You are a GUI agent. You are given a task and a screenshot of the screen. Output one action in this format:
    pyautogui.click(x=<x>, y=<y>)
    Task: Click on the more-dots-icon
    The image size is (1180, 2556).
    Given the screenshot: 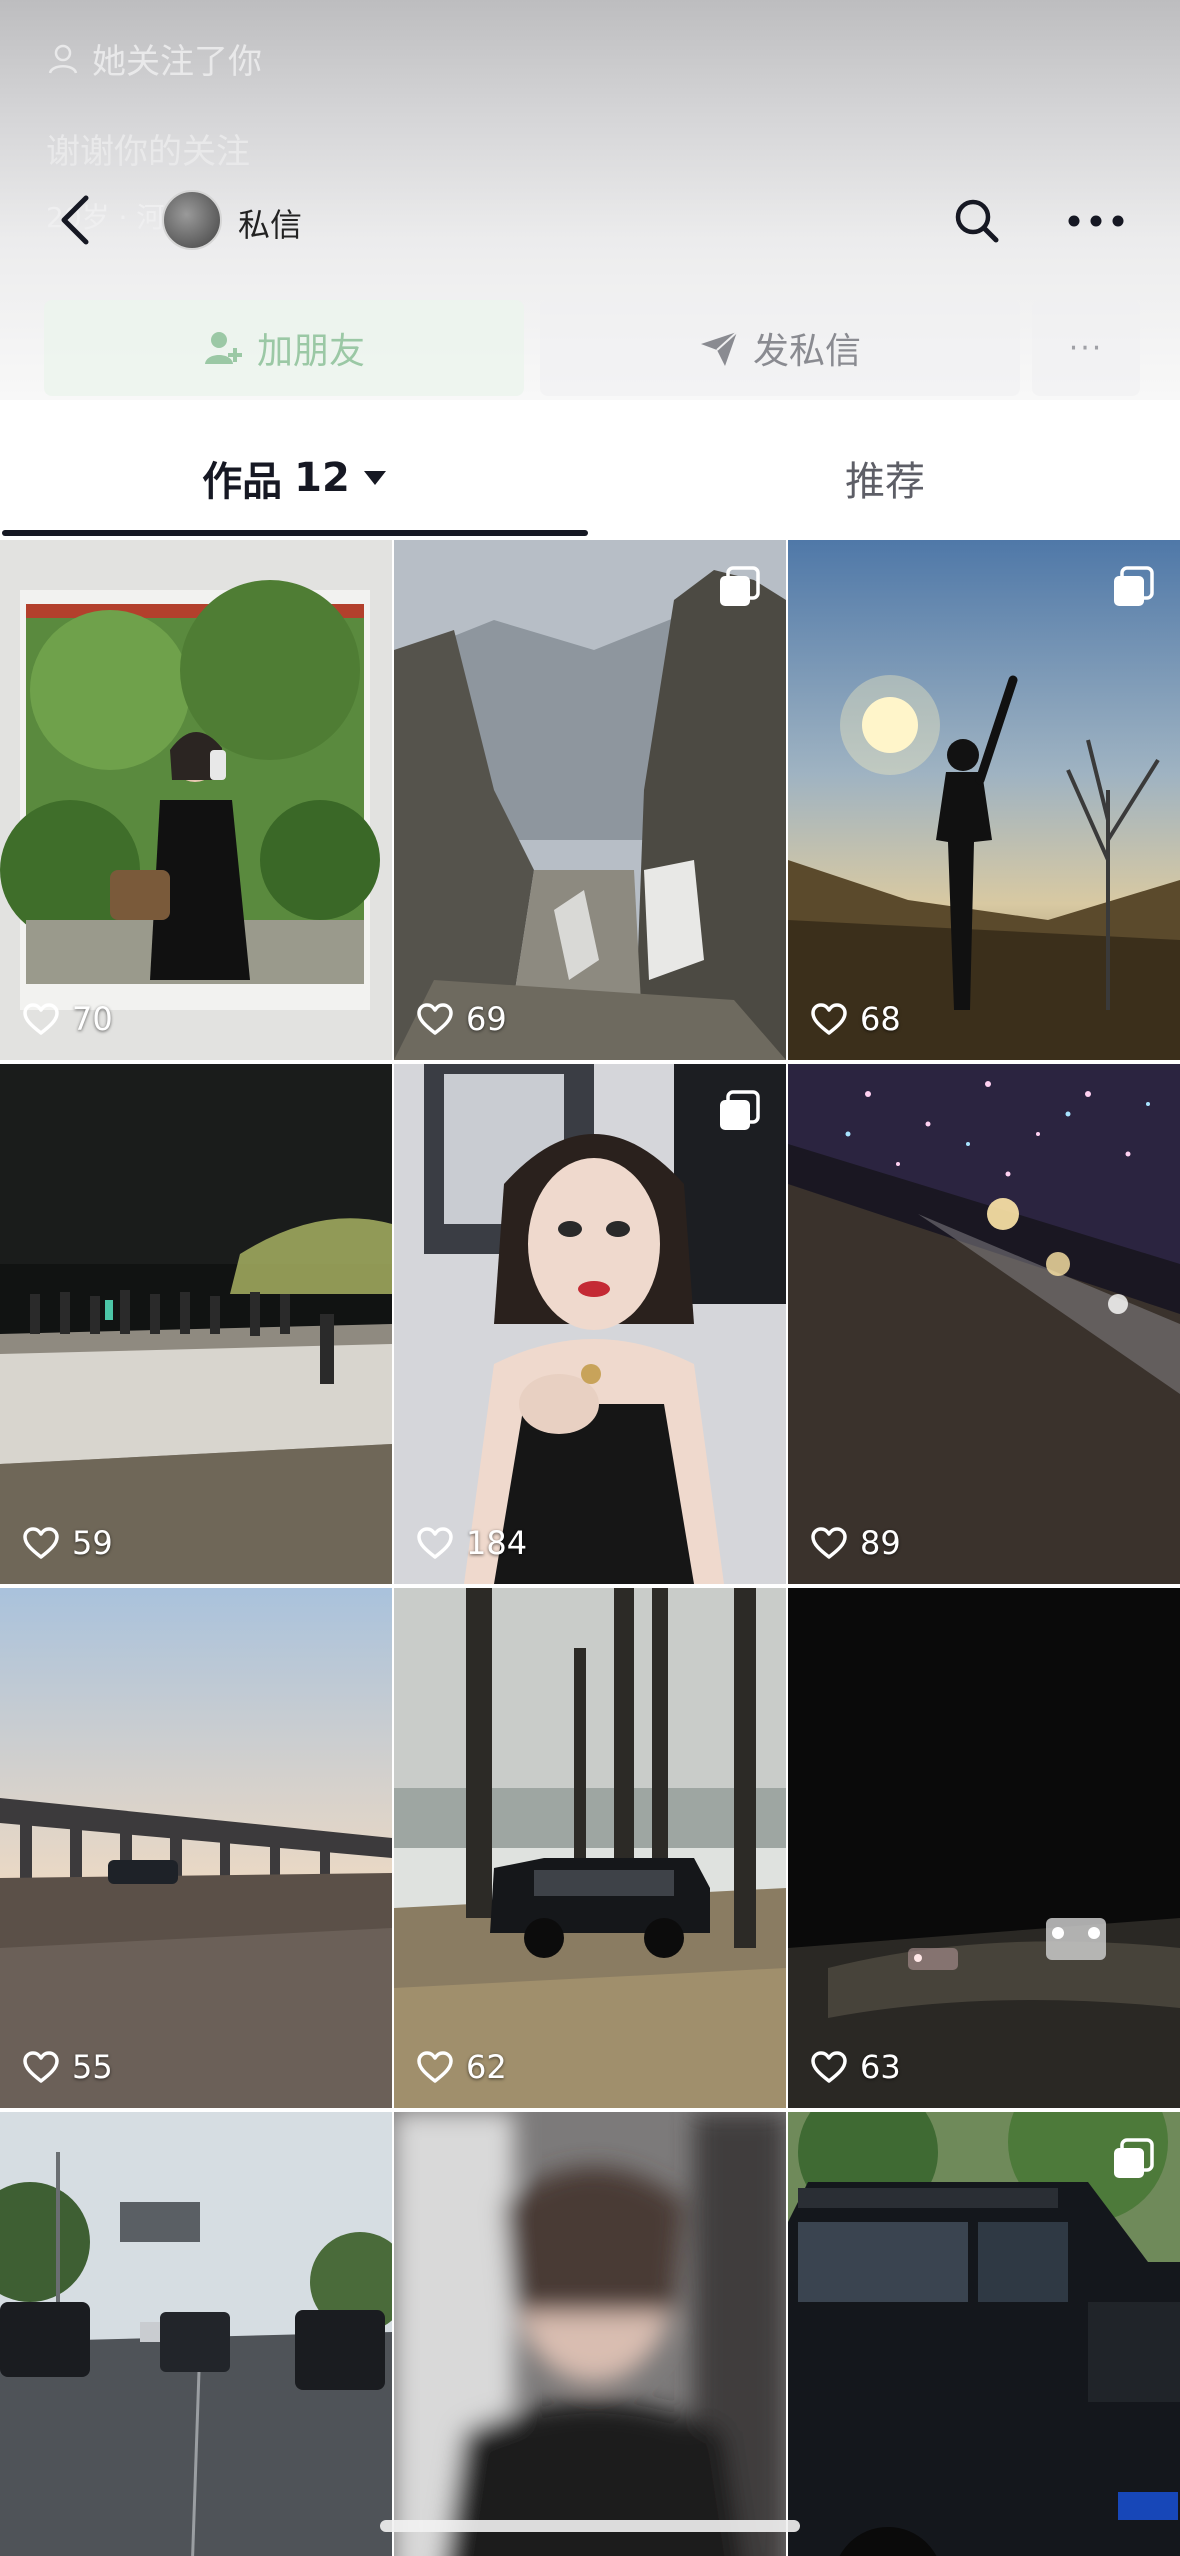 What is the action you would take?
    pyautogui.click(x=1096, y=221)
    